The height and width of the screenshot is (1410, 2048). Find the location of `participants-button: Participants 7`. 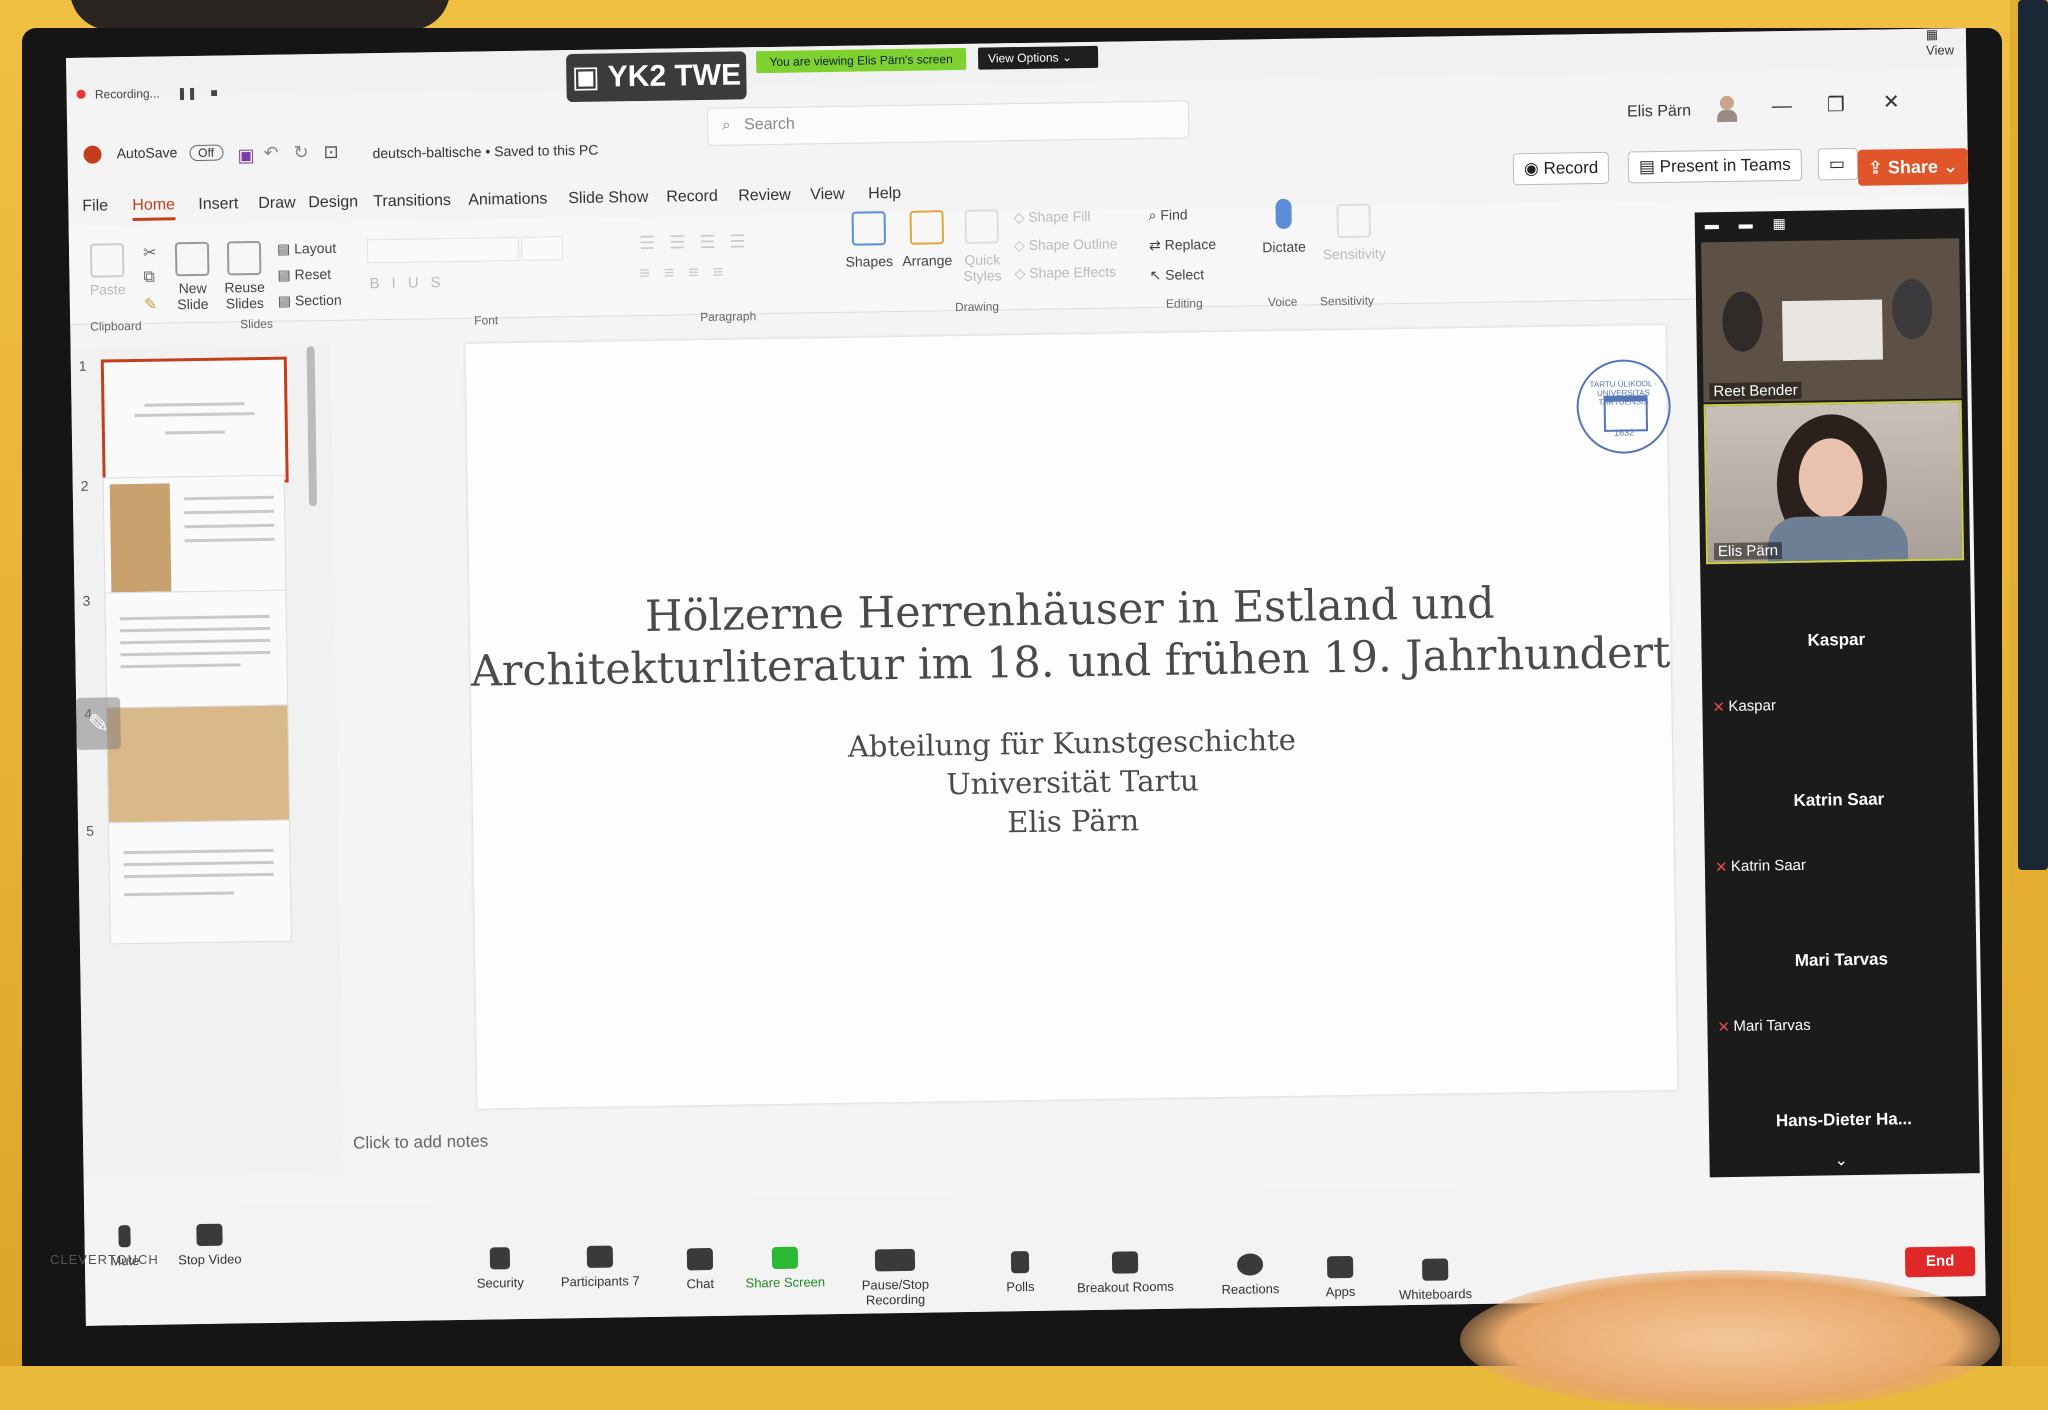

participants-button: Participants 7 is located at coordinates (600, 1267).